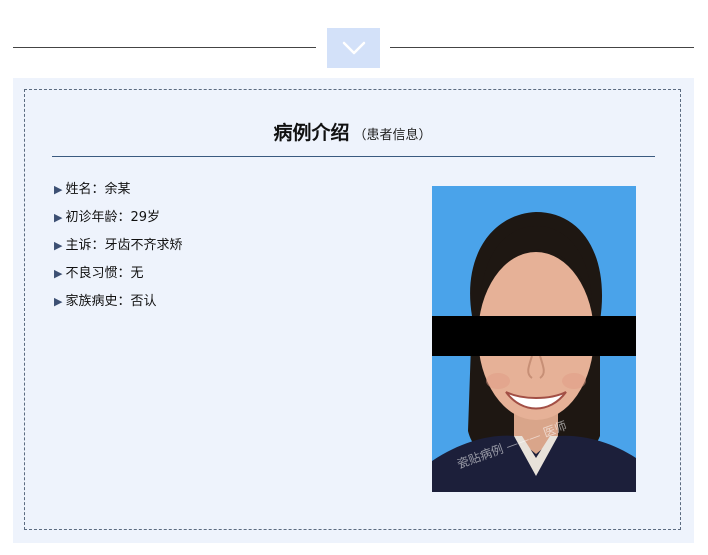 This screenshot has width=708, height=555. Describe the element at coordinates (542, 47) in the screenshot. I see `divider-right` at that location.